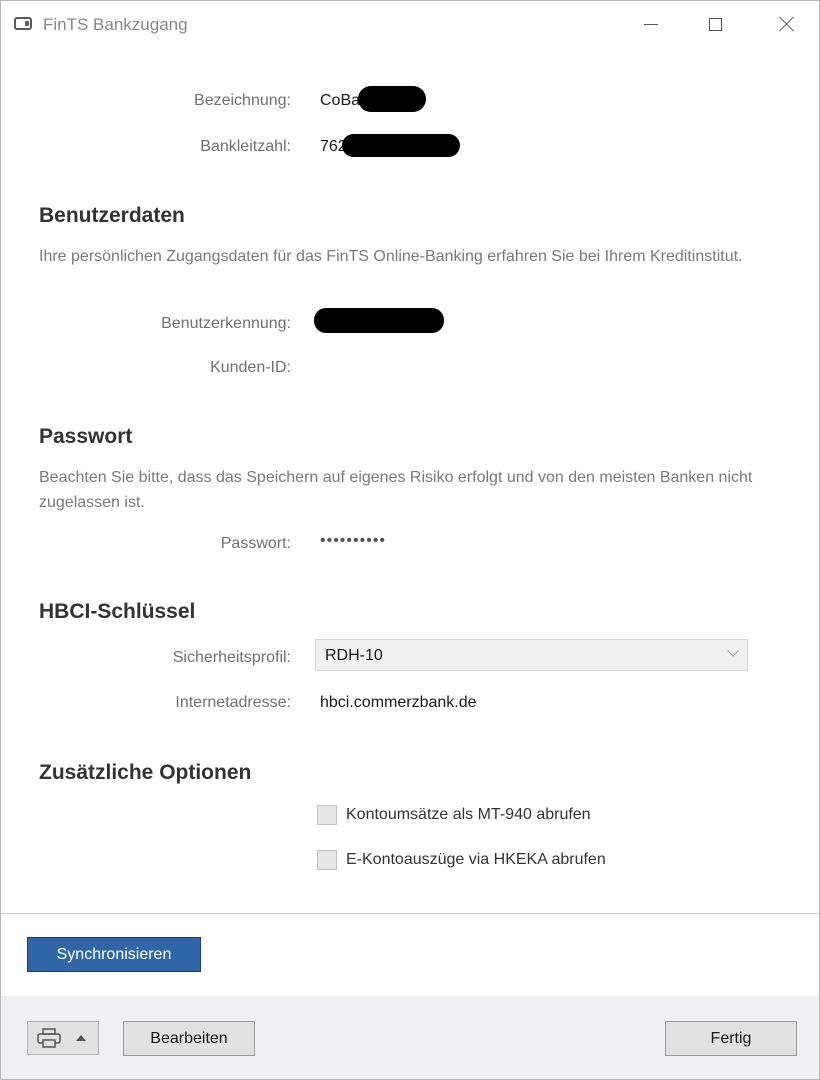  Describe the element at coordinates (353, 541) in the screenshot. I see `password-field: ••••••••••` at that location.